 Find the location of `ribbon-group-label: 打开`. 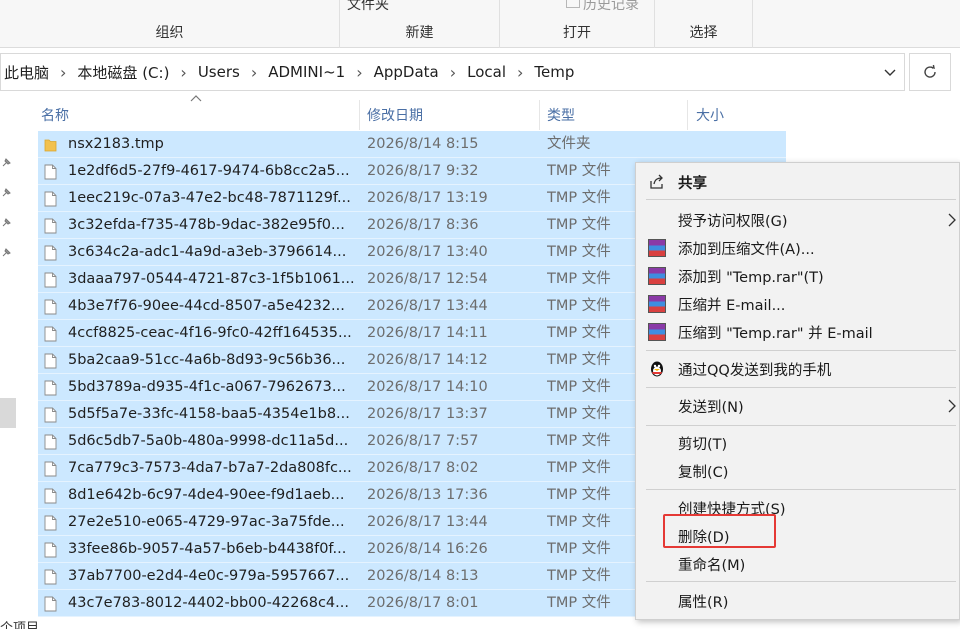

ribbon-group-label: 打开 is located at coordinates (577, 33).